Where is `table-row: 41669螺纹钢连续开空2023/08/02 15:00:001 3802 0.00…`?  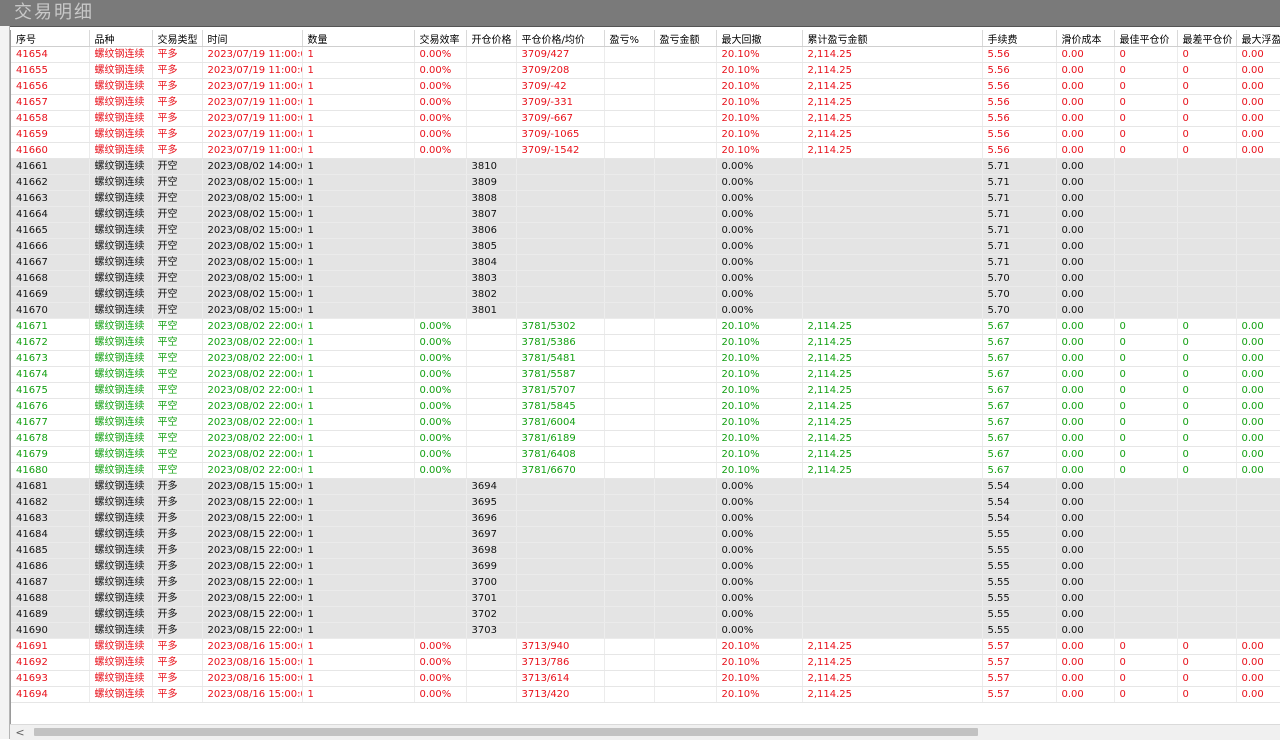
table-row: 41669螺纹钢连续开空2023/08/02 15:00:001 3802 0.00… is located at coordinates (645, 294).